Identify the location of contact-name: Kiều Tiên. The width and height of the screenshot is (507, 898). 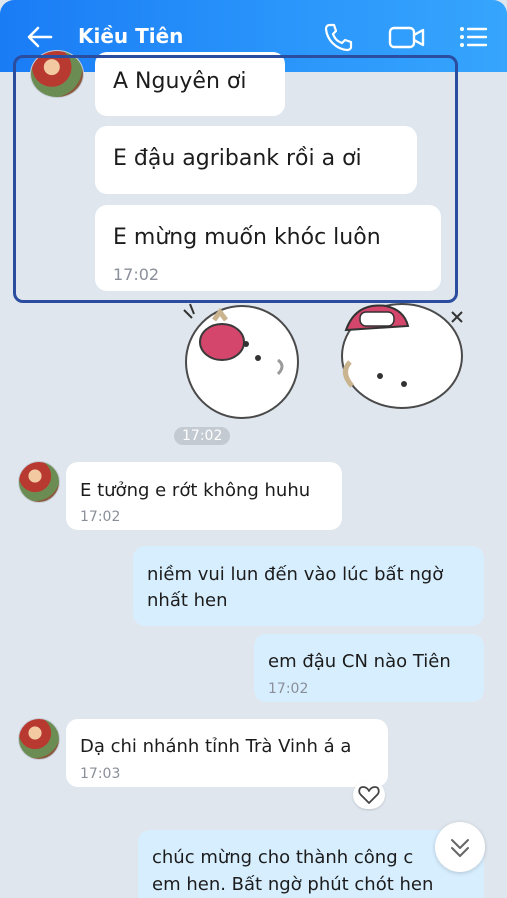
(130, 36).